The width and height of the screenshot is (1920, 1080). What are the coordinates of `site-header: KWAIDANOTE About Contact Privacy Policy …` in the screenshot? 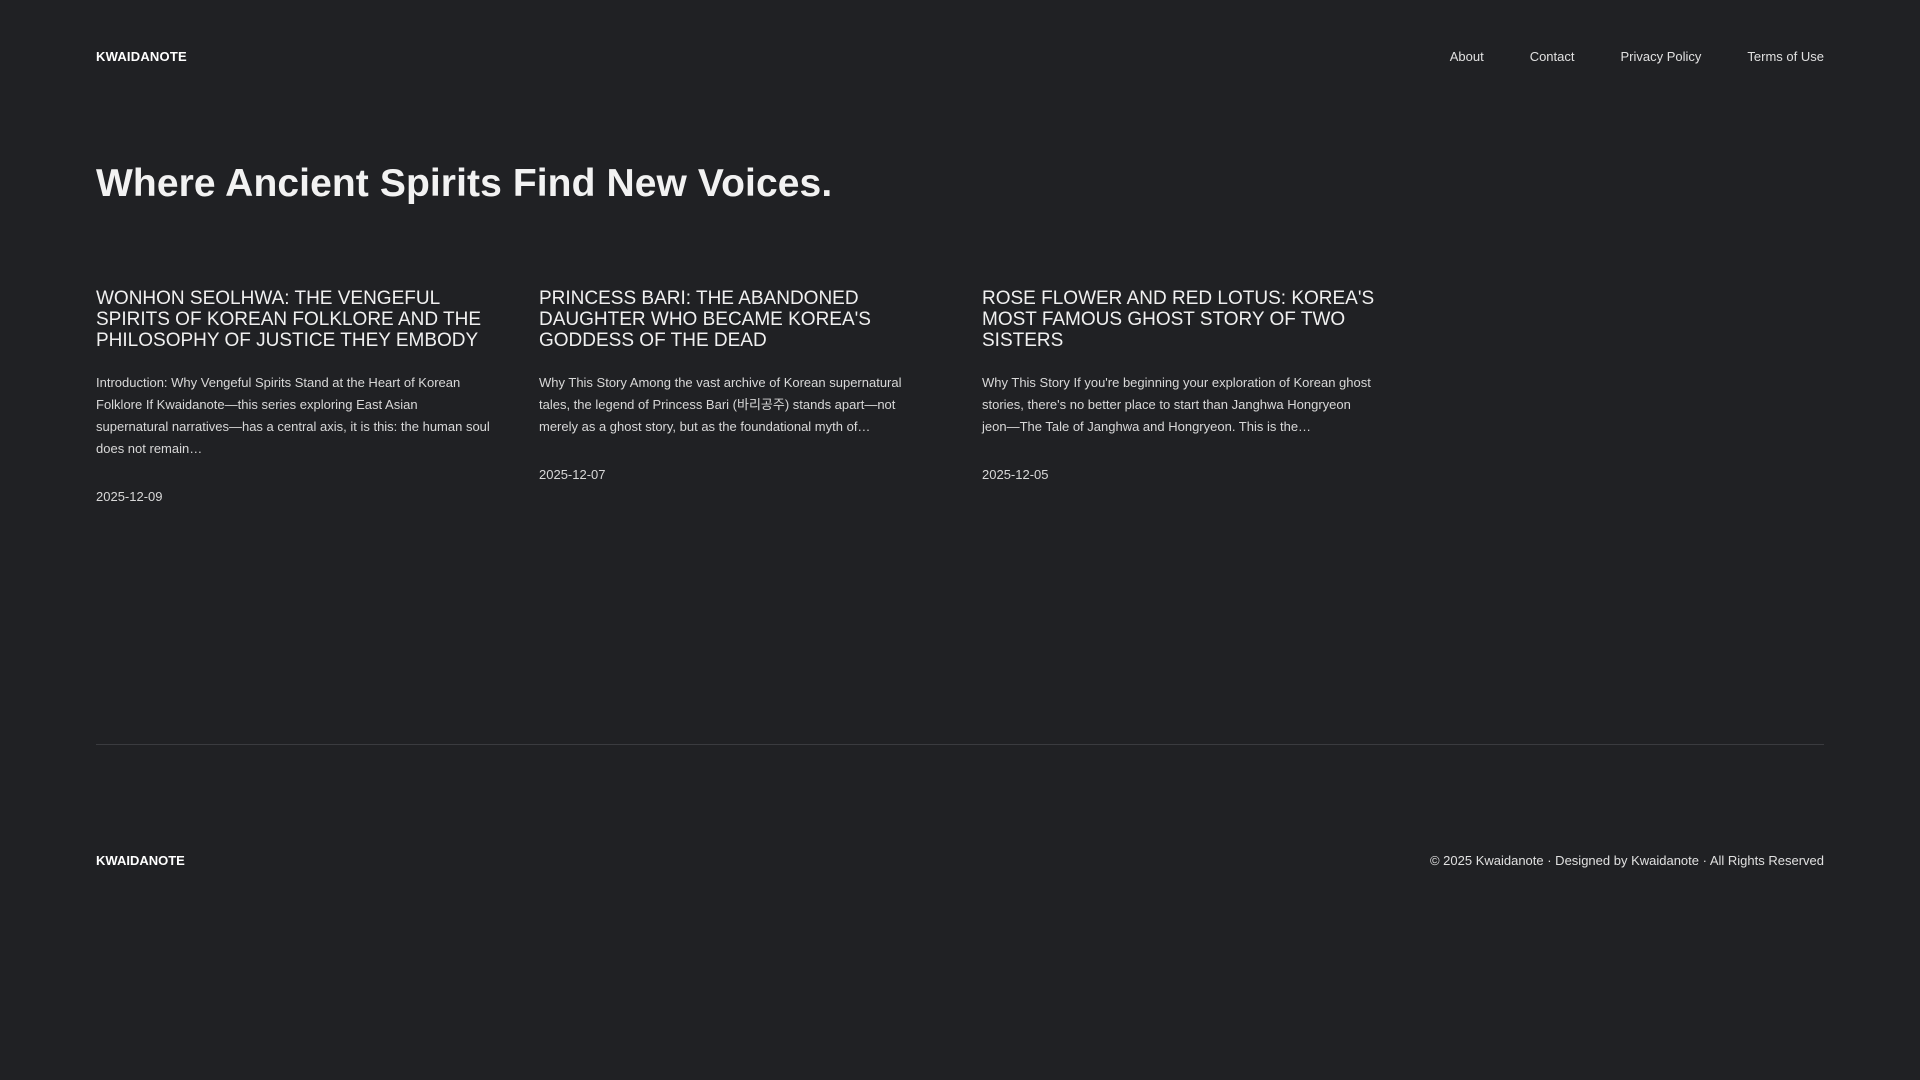 It's located at (960, 56).